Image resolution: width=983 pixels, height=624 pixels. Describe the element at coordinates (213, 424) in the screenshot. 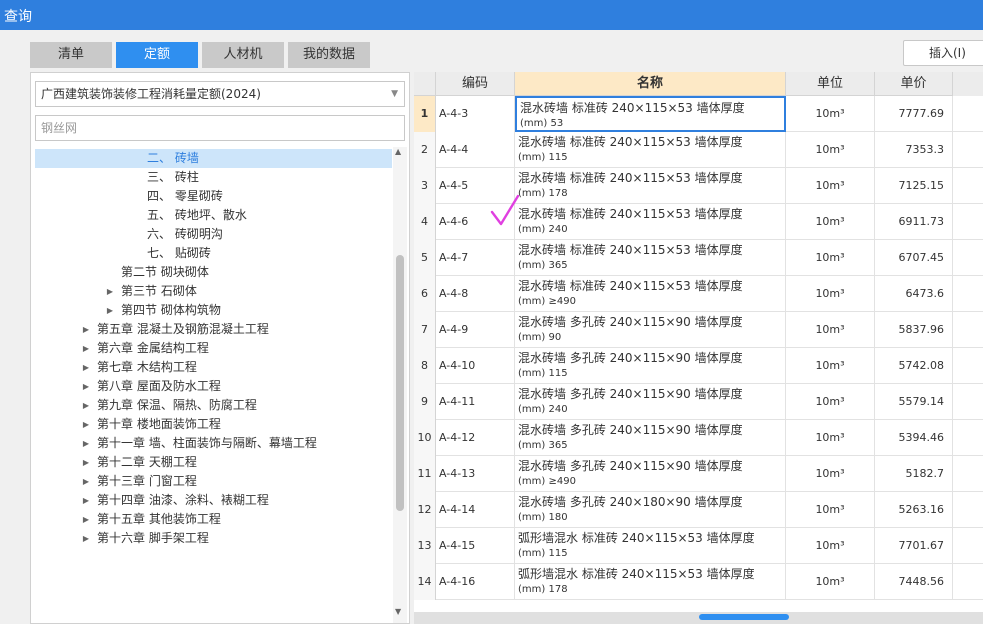

I see `tree-item: ▶ 第十章 楼地面装饰工程` at that location.